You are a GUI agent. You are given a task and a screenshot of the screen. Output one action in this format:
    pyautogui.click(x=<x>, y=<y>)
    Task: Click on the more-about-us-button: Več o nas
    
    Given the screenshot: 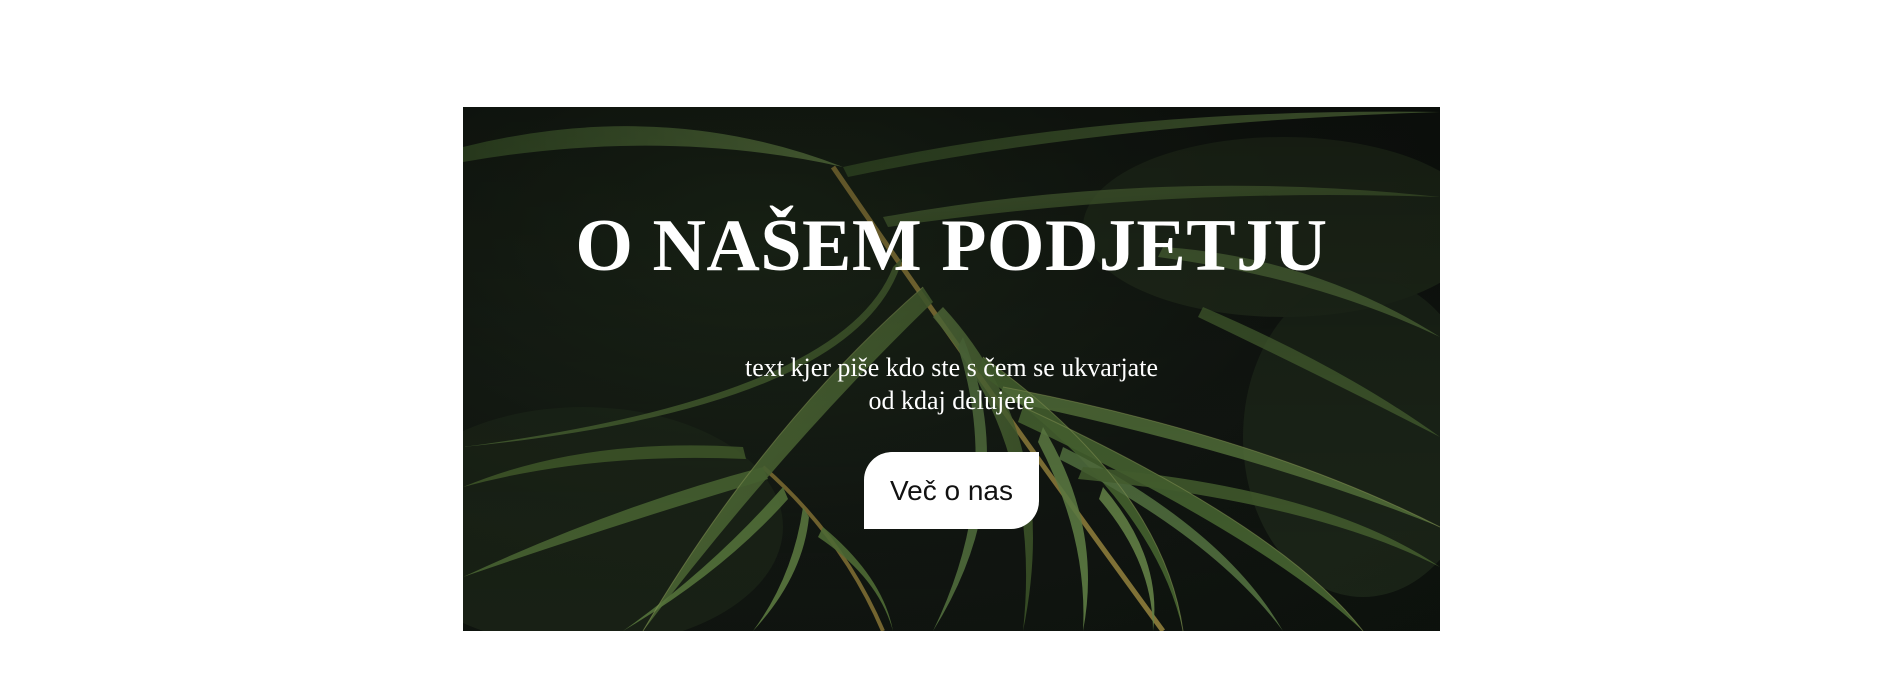 What is the action you would take?
    pyautogui.click(x=951, y=490)
    